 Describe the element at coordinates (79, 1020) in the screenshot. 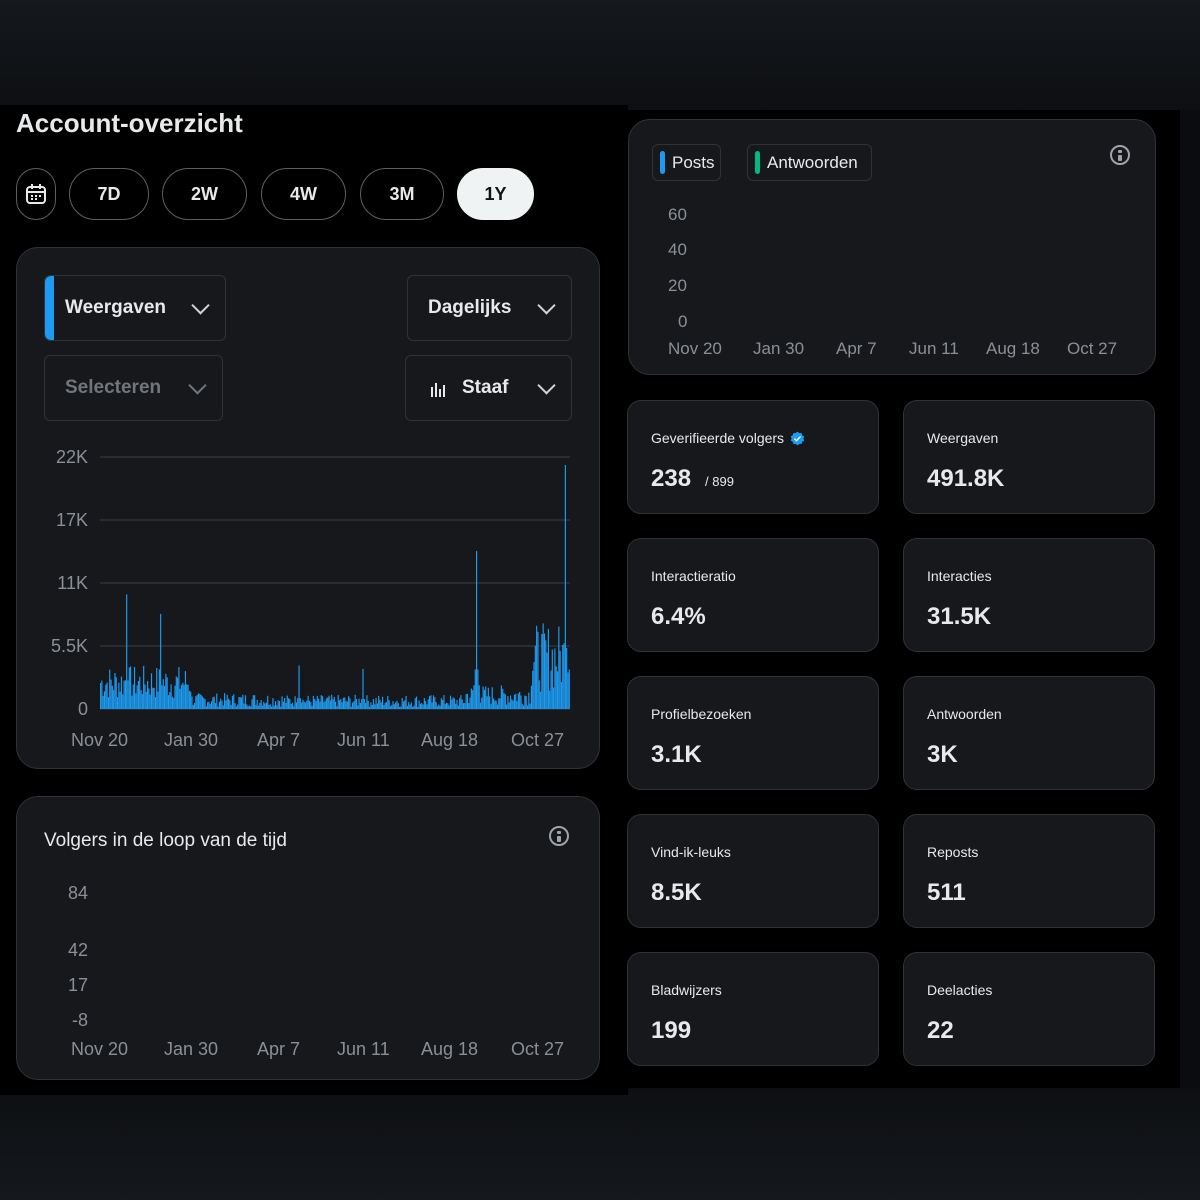

I see `y-tick-label: -8` at that location.